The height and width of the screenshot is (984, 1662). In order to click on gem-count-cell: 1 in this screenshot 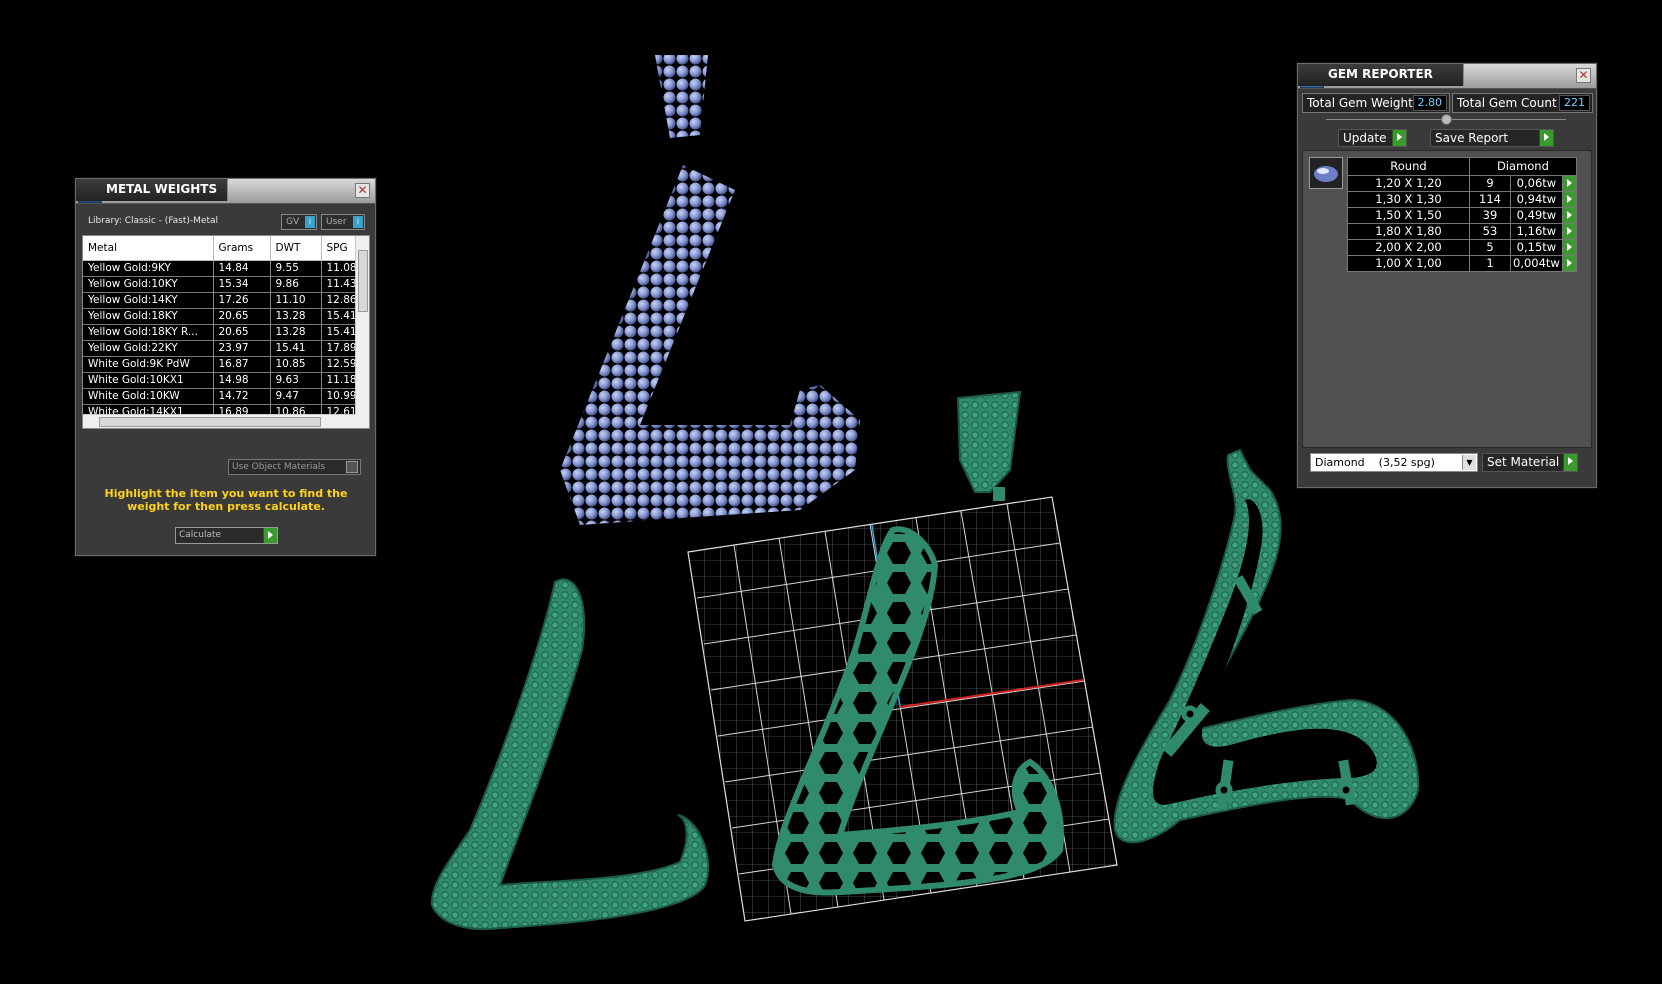, I will do `click(1490, 263)`.